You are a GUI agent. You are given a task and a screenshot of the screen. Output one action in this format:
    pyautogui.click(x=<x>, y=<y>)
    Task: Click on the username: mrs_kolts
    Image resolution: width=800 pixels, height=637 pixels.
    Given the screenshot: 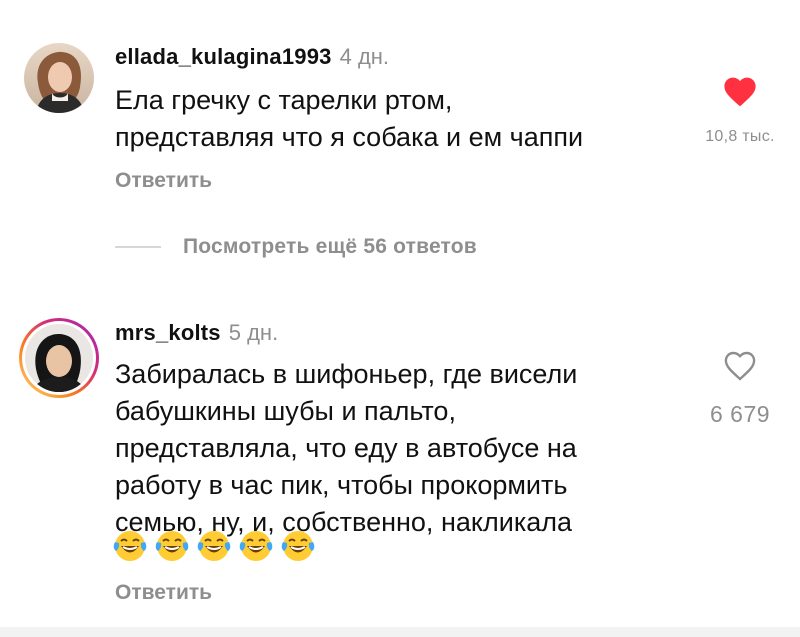 What is the action you would take?
    pyautogui.click(x=168, y=332)
    